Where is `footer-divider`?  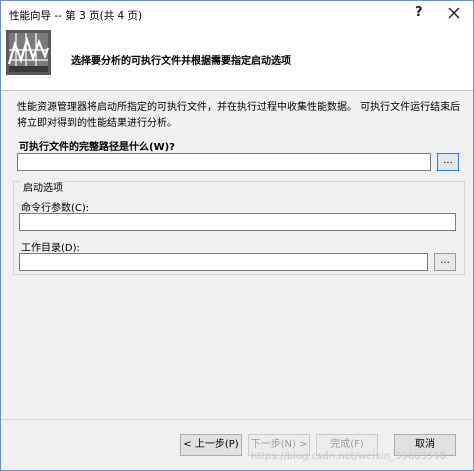 footer-divider is located at coordinates (237, 419).